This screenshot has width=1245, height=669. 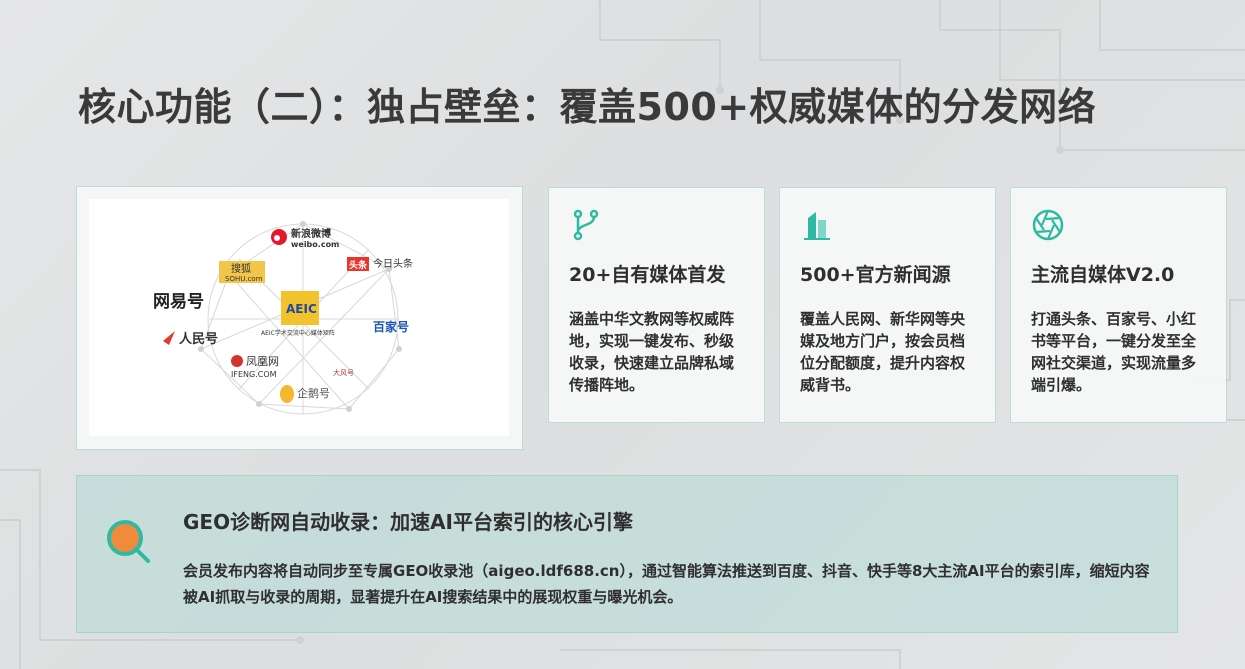 I want to click on geo-panel-title: GEO诊断网自动收录：加速AI平台索引的核心引擎, so click(x=408, y=522).